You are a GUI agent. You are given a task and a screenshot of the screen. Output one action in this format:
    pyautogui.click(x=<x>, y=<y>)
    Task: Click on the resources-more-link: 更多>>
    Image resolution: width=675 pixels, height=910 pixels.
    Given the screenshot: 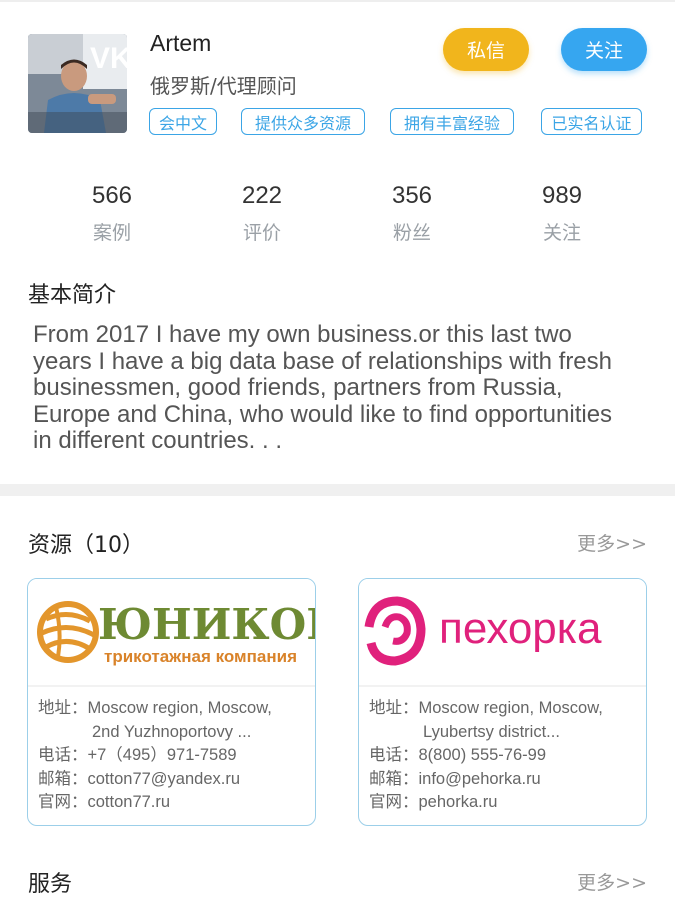 What is the action you would take?
    pyautogui.click(x=612, y=542)
    